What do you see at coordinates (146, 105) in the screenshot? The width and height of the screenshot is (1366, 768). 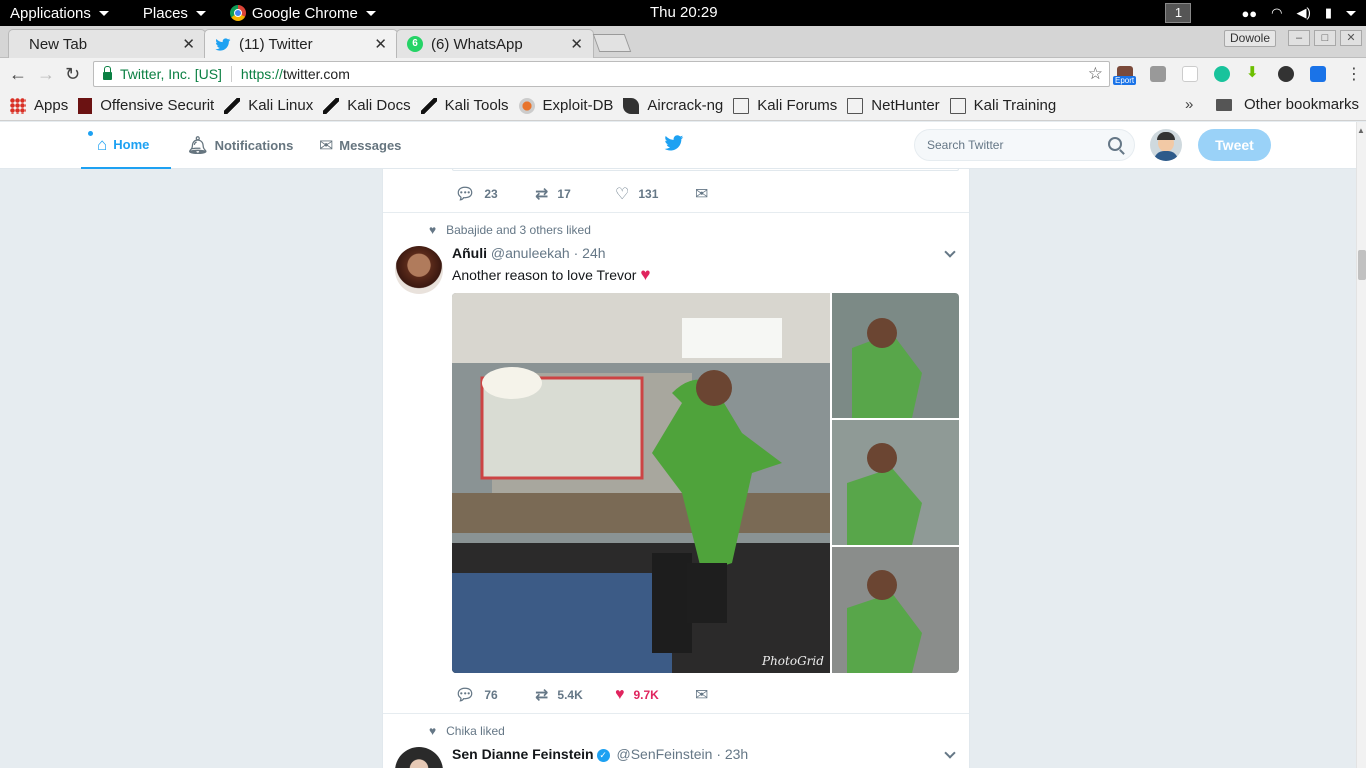 I see `bookmark-offensive-security: Offensive Securit` at bounding box center [146, 105].